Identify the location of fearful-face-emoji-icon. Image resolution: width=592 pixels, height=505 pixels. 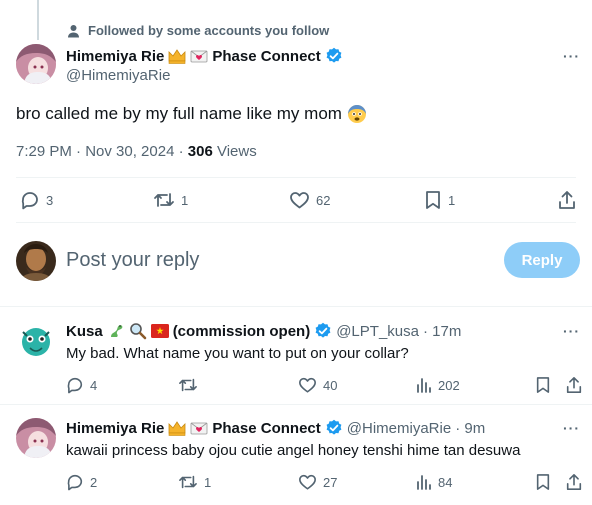
(357, 114).